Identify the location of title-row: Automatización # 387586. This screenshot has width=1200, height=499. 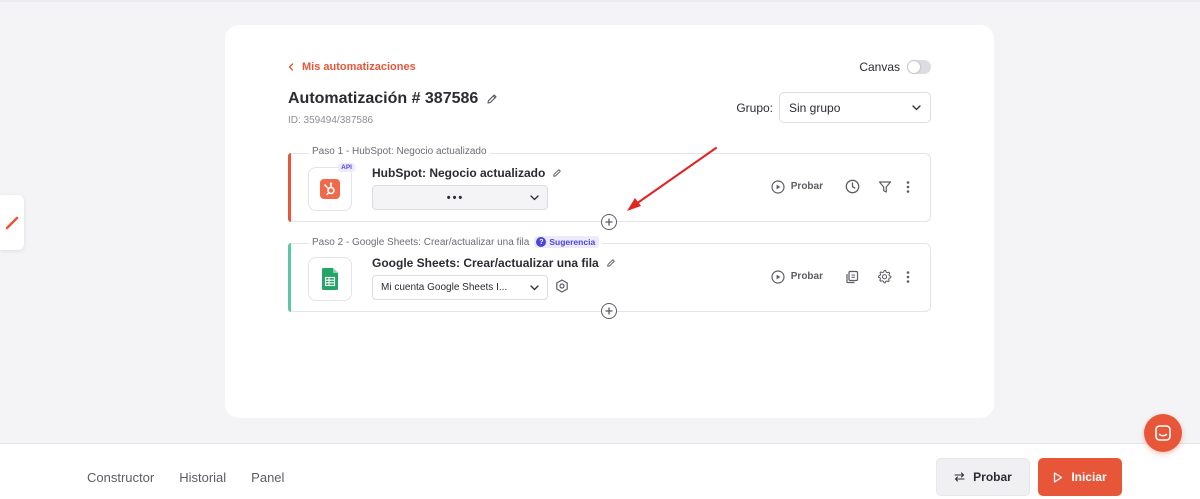
(393, 99).